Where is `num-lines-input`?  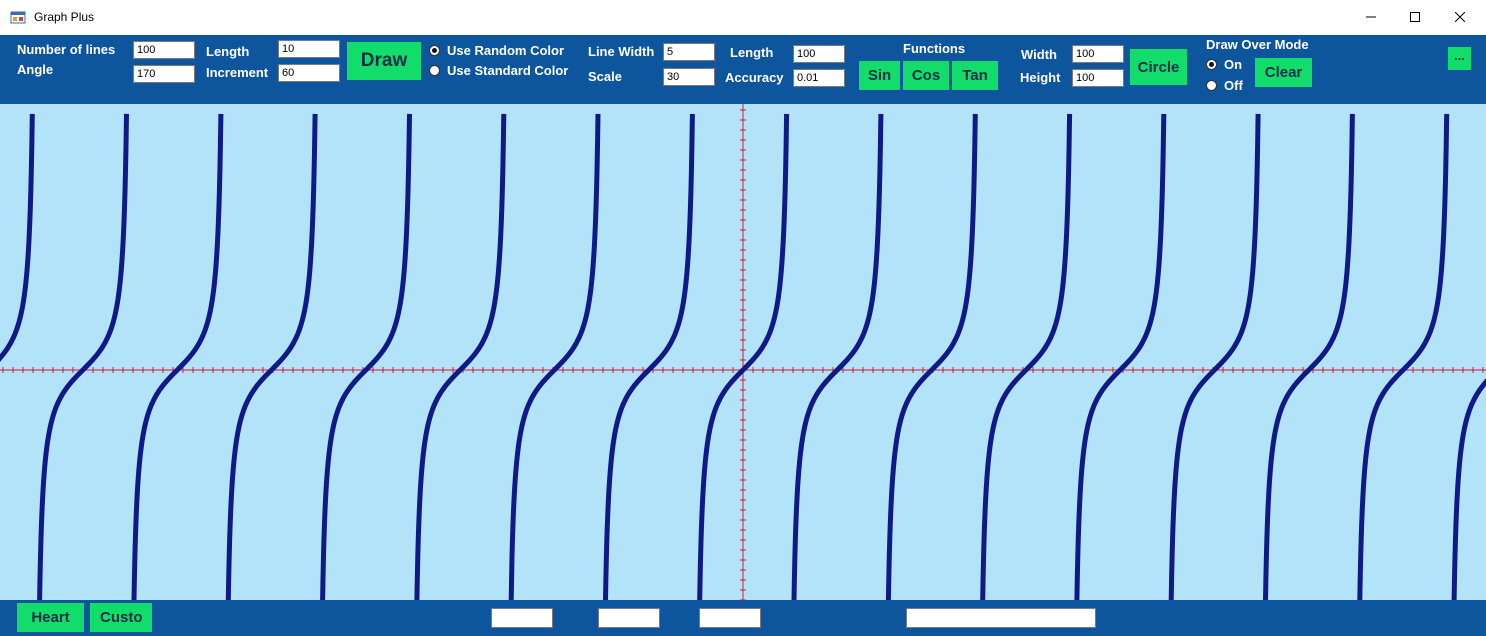
num-lines-input is located at coordinates (164, 50).